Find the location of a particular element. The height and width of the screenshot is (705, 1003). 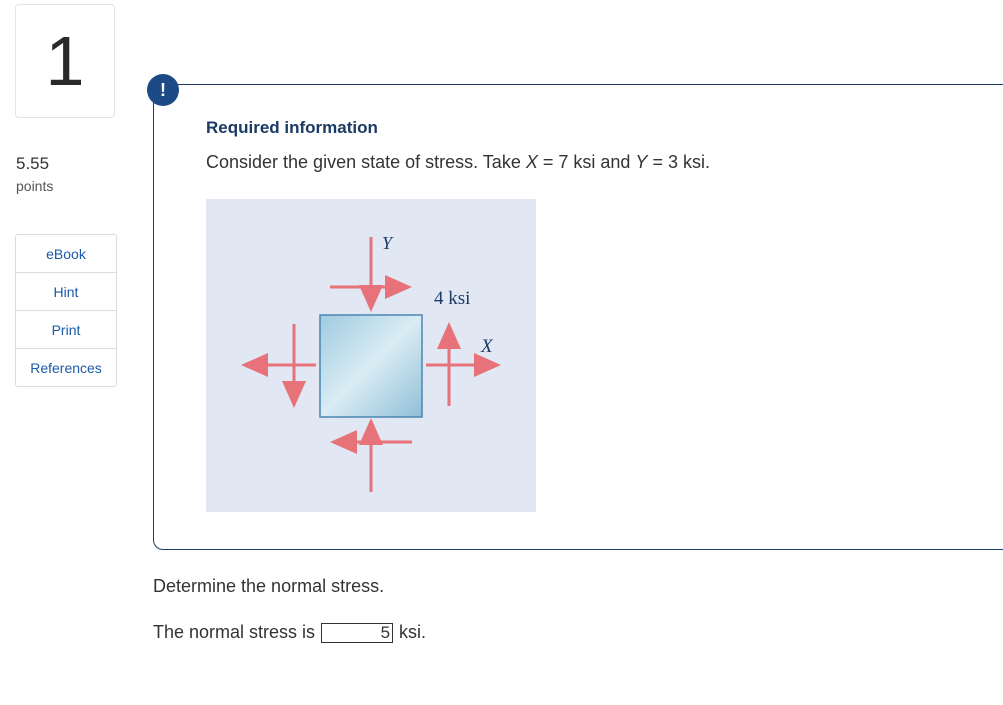

answer-prefix: The normal stress is is located at coordinates (234, 632).